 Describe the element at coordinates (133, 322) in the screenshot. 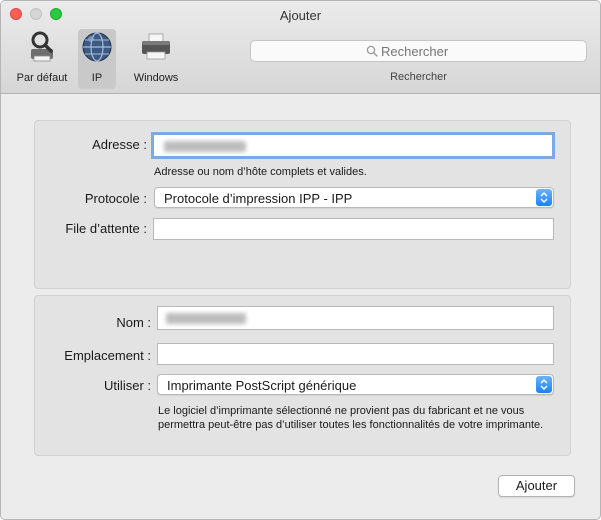

I see `name-label: Nom :` at that location.